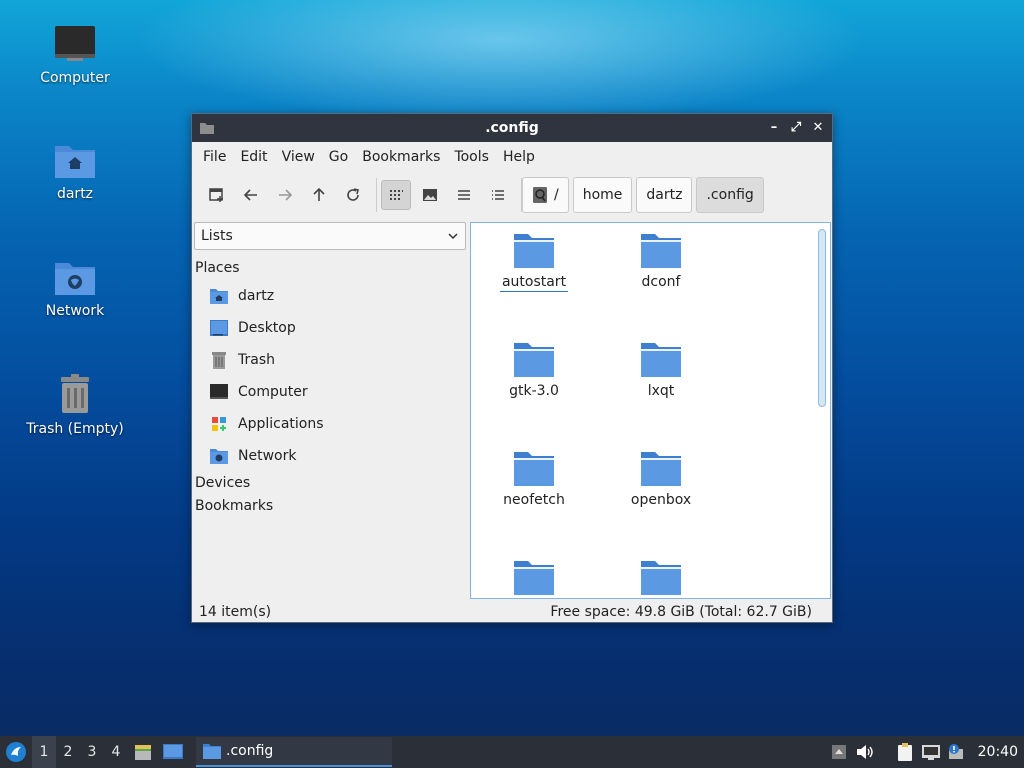  I want to click on reload-button, so click(353, 195).